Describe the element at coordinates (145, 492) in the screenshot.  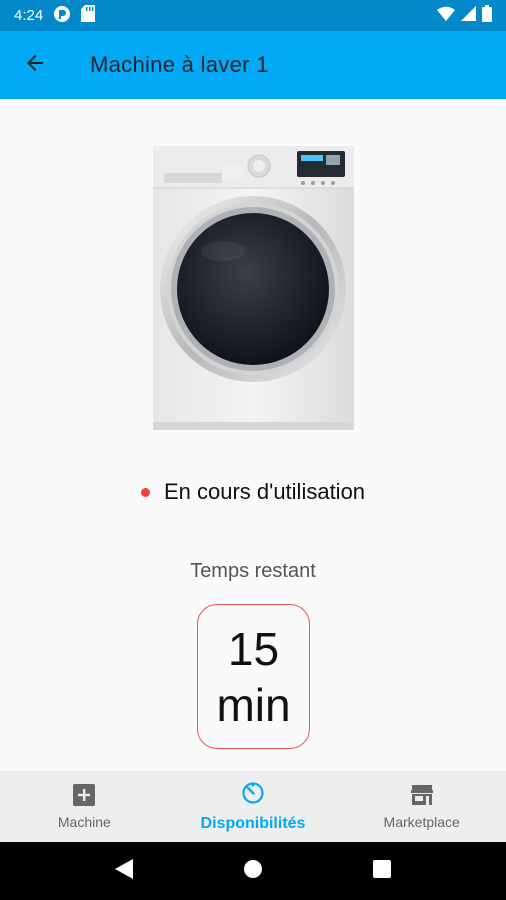
I see `status-dot-icon` at that location.